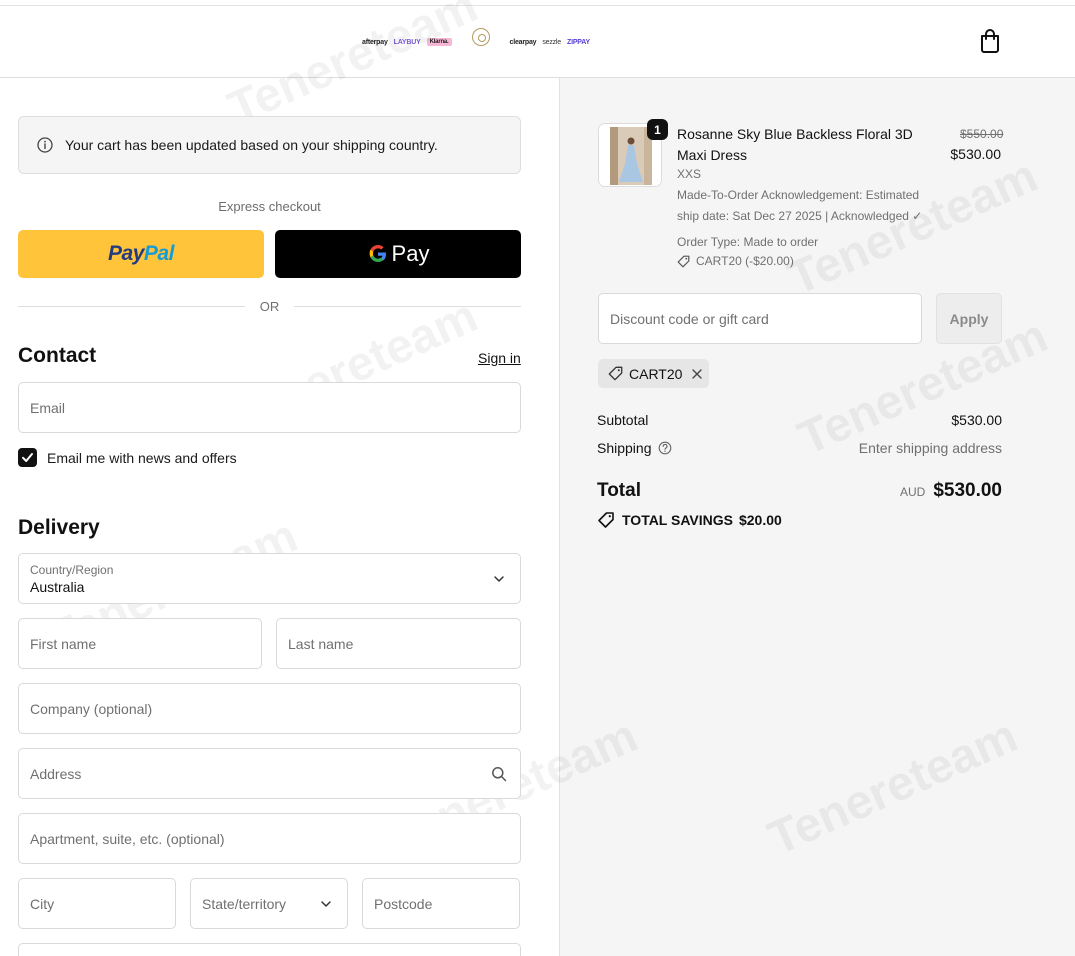  I want to click on country-select: Country/Region Australia, so click(269, 578).